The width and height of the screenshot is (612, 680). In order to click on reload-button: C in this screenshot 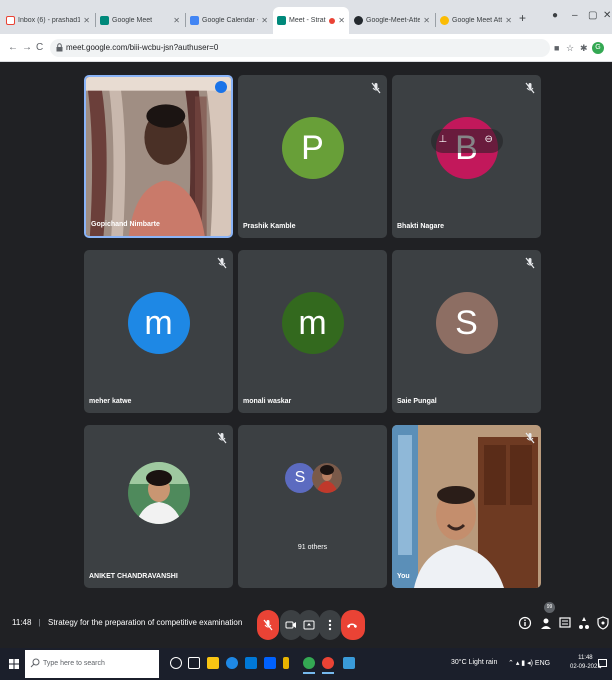, I will do `click(39, 47)`.